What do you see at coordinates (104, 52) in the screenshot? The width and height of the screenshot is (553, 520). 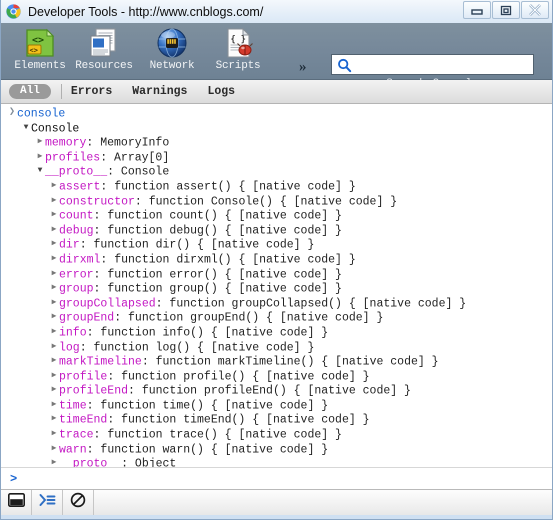 I see `panel-button-resources: Resources` at bounding box center [104, 52].